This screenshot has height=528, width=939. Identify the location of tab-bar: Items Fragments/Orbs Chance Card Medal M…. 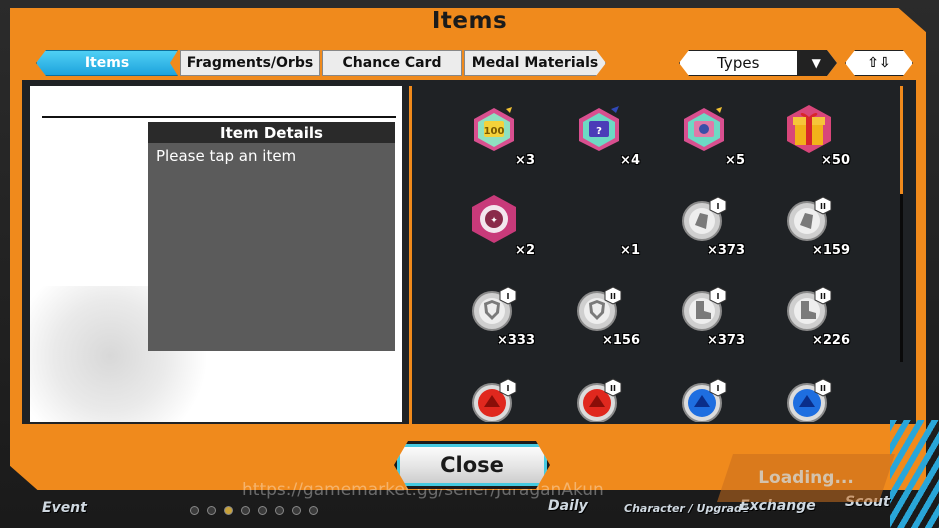
(322, 63).